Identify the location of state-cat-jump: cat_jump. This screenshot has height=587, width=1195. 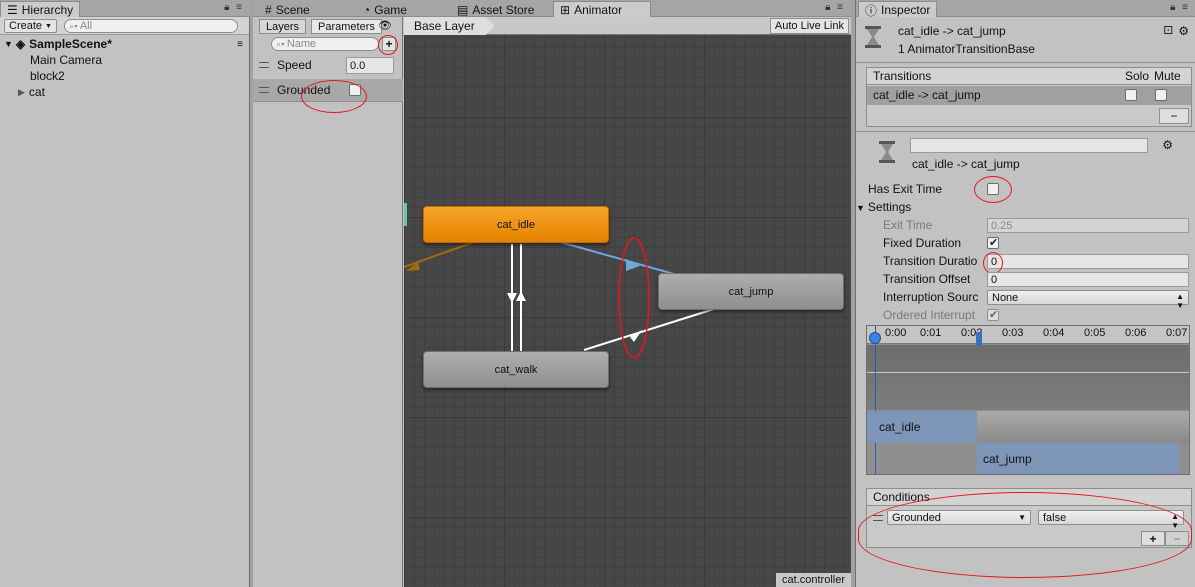
(751, 291).